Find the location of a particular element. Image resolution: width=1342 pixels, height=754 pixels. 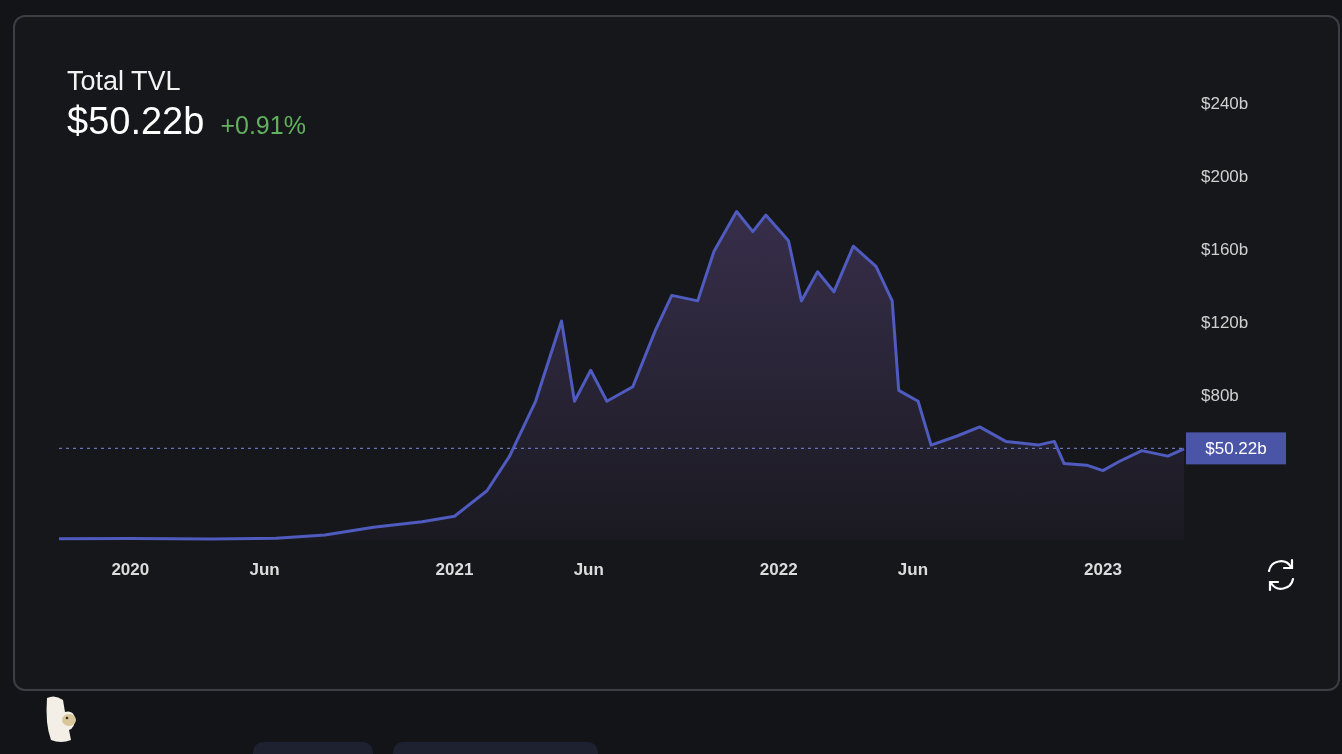

y-axis-label: $120b is located at coordinates (1225, 322).